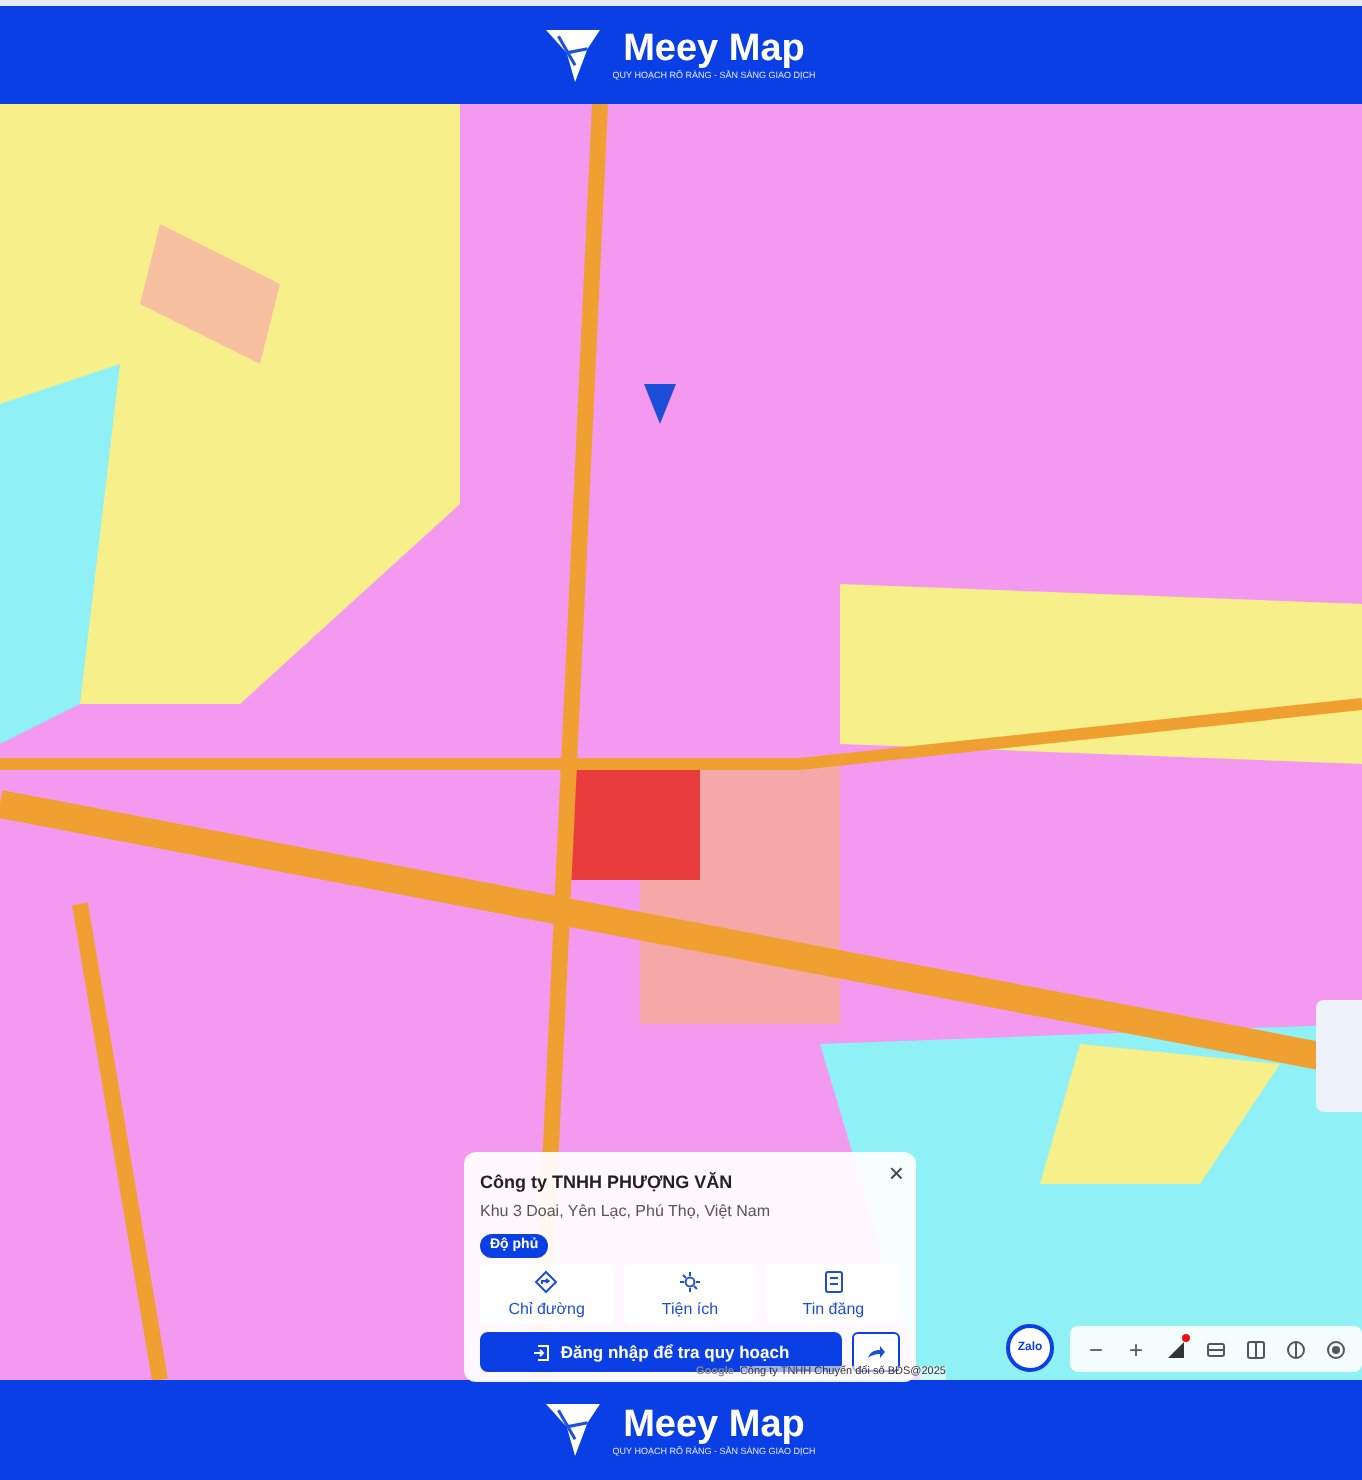 The image size is (1362, 1480). I want to click on zoom-in-button: +, so click(1136, 1349).